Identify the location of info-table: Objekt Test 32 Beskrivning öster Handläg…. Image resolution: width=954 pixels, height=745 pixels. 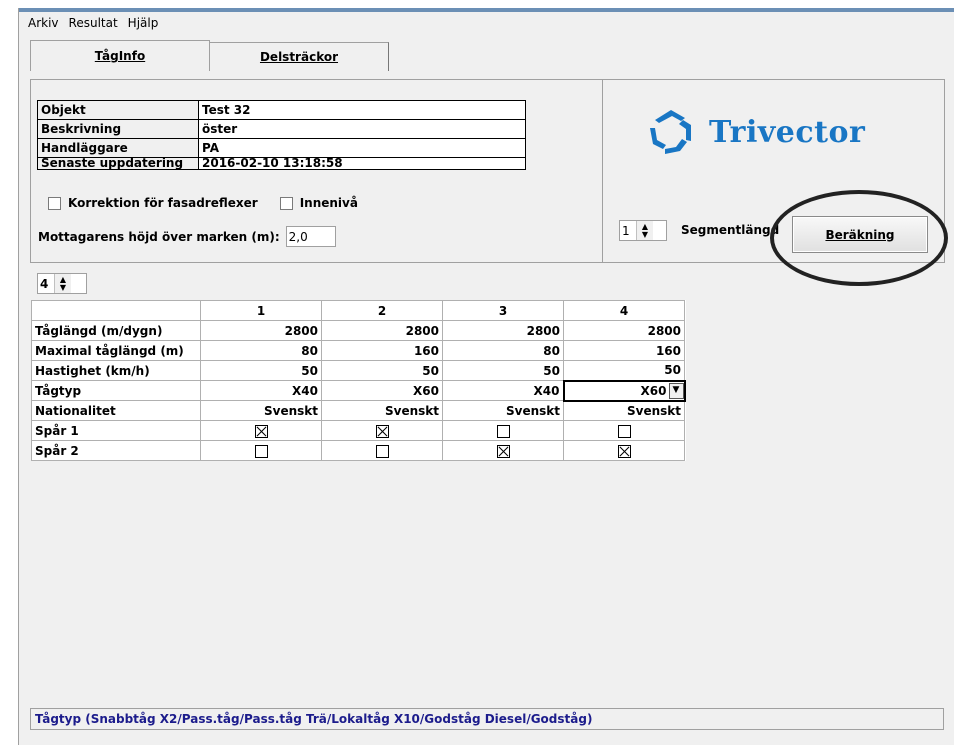
(281, 135).